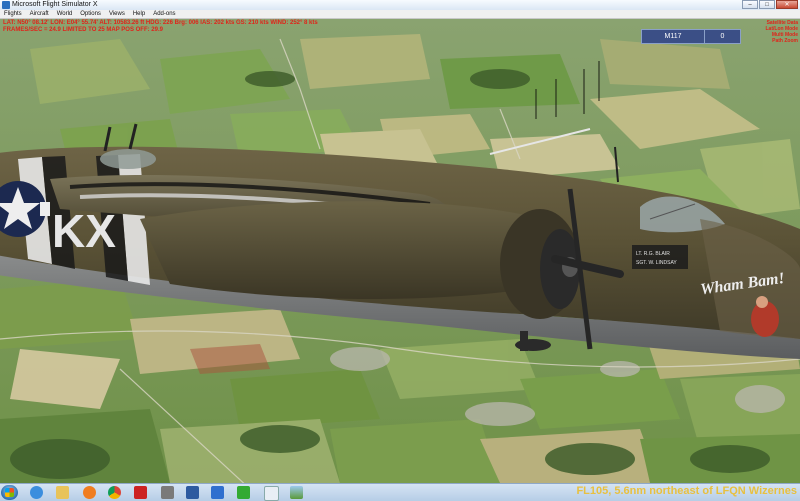 The image size is (800, 501). Describe the element at coordinates (192, 492) in the screenshot. I see `notepad-icon` at that location.